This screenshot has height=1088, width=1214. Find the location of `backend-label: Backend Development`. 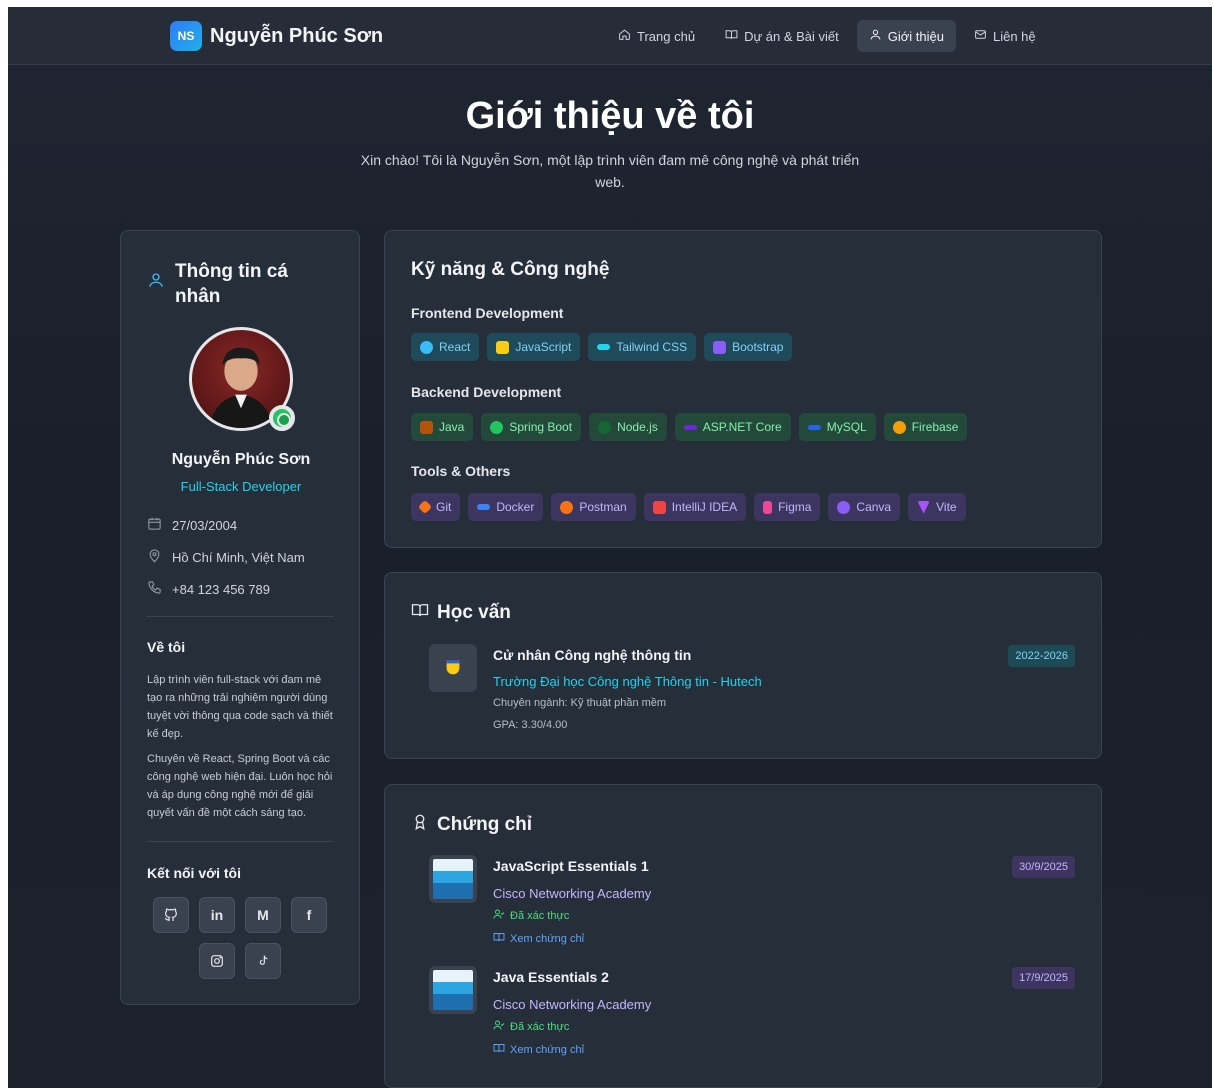

backend-label: Backend Development is located at coordinates (486, 392).